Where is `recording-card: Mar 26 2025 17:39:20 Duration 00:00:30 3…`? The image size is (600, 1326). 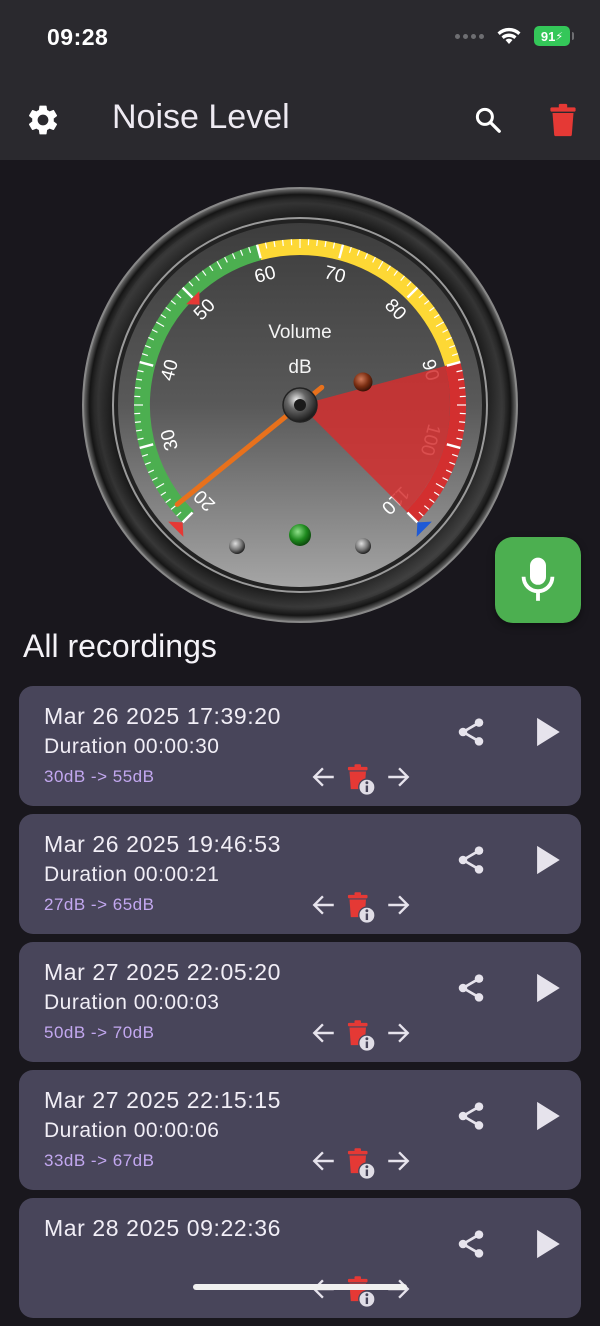
recording-card: Mar 26 2025 17:39:20 Duration 00:00:30 3… is located at coordinates (300, 746).